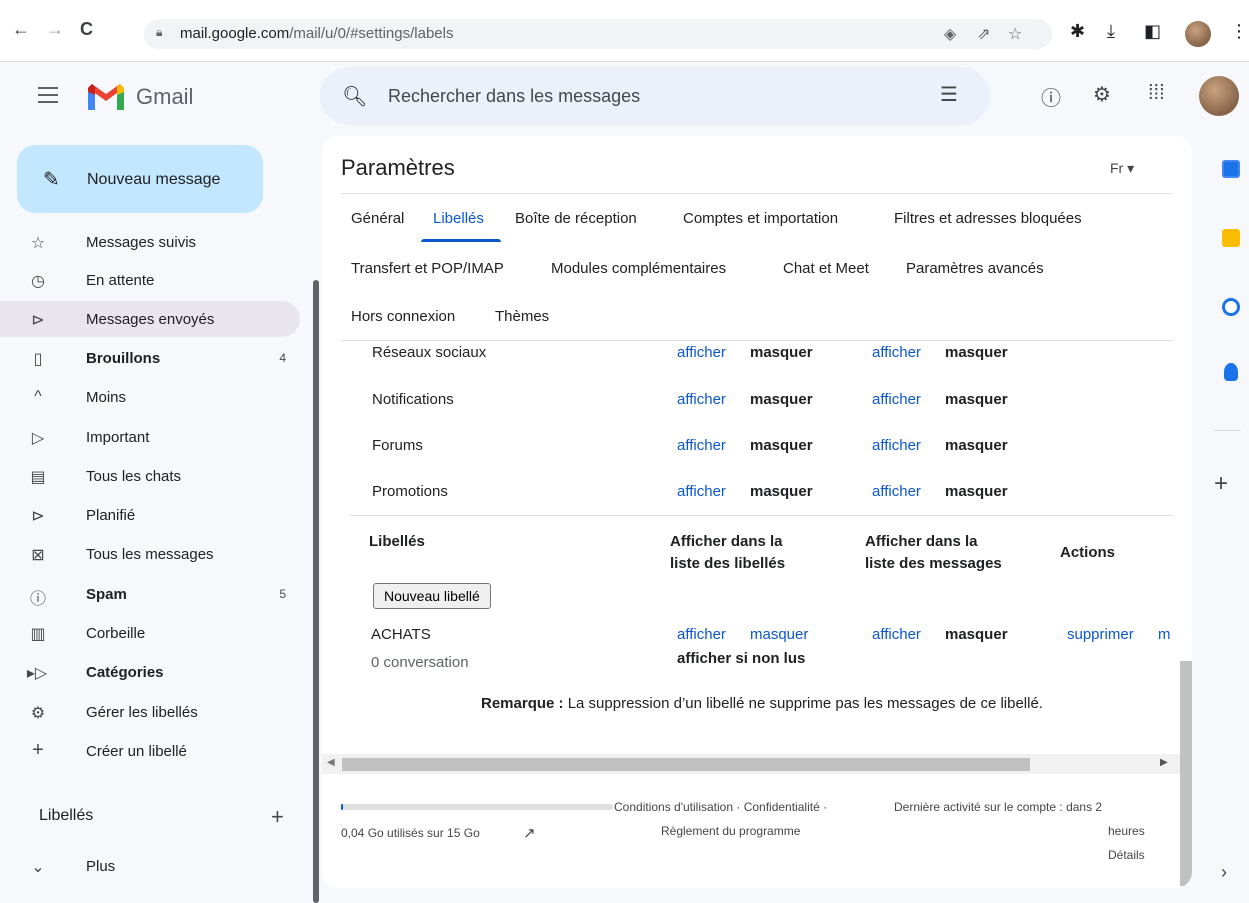 This screenshot has width=1249, height=903. What do you see at coordinates (165, 96) in the screenshot?
I see `app-name: Gmail` at bounding box center [165, 96].